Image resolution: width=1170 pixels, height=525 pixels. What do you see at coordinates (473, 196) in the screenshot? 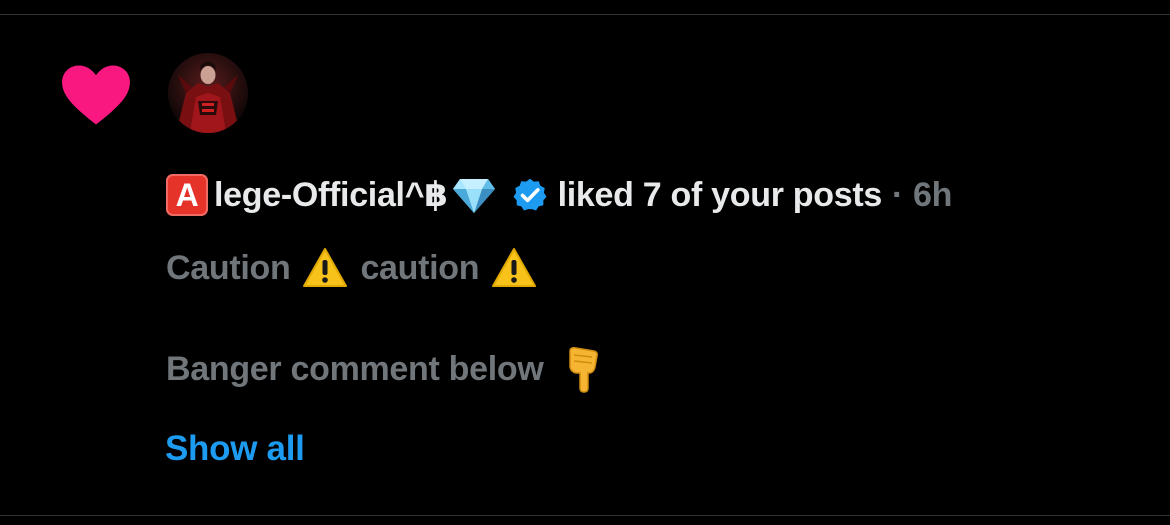
I see `gem-icon` at bounding box center [473, 196].